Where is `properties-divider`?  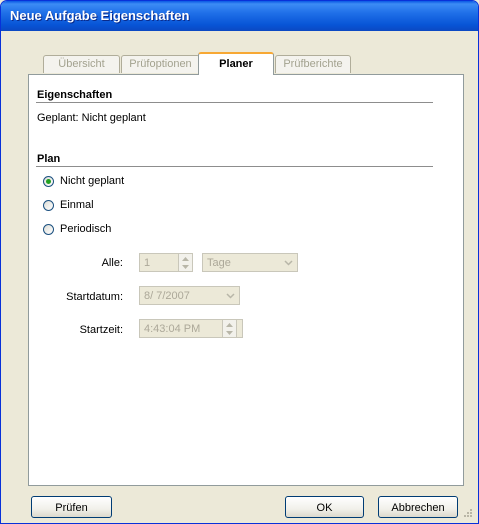 properties-divider is located at coordinates (234, 103).